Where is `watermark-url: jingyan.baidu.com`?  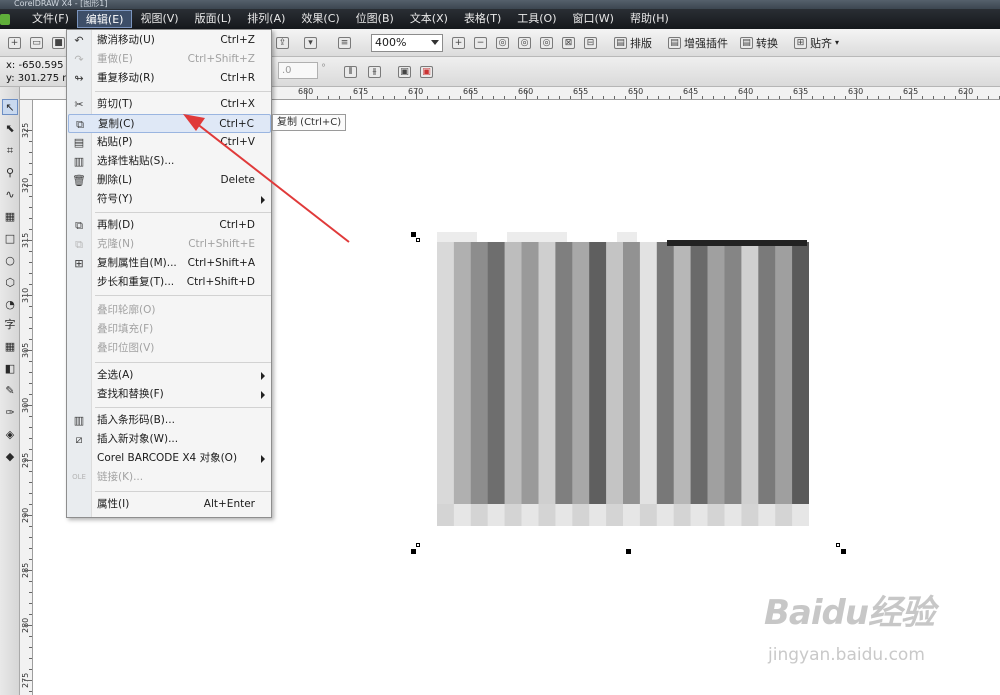
watermark-url: jingyan.baidu.com is located at coordinates (846, 655).